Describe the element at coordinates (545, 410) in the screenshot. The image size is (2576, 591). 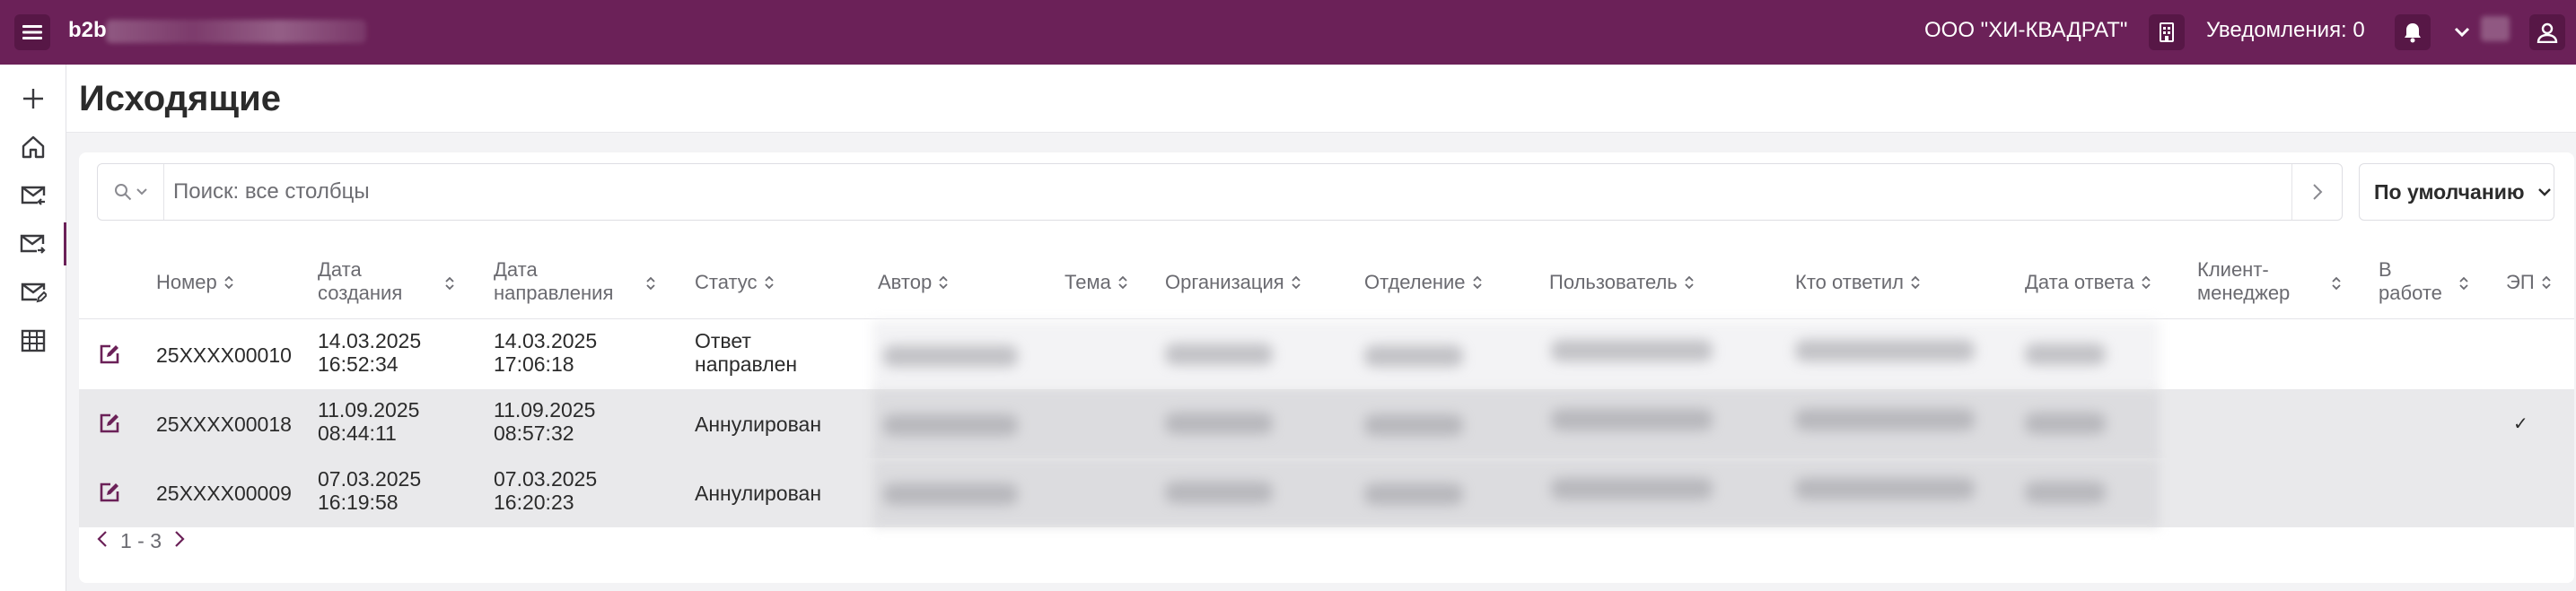
I see `cell-sent-date: 11.09.2025` at that location.